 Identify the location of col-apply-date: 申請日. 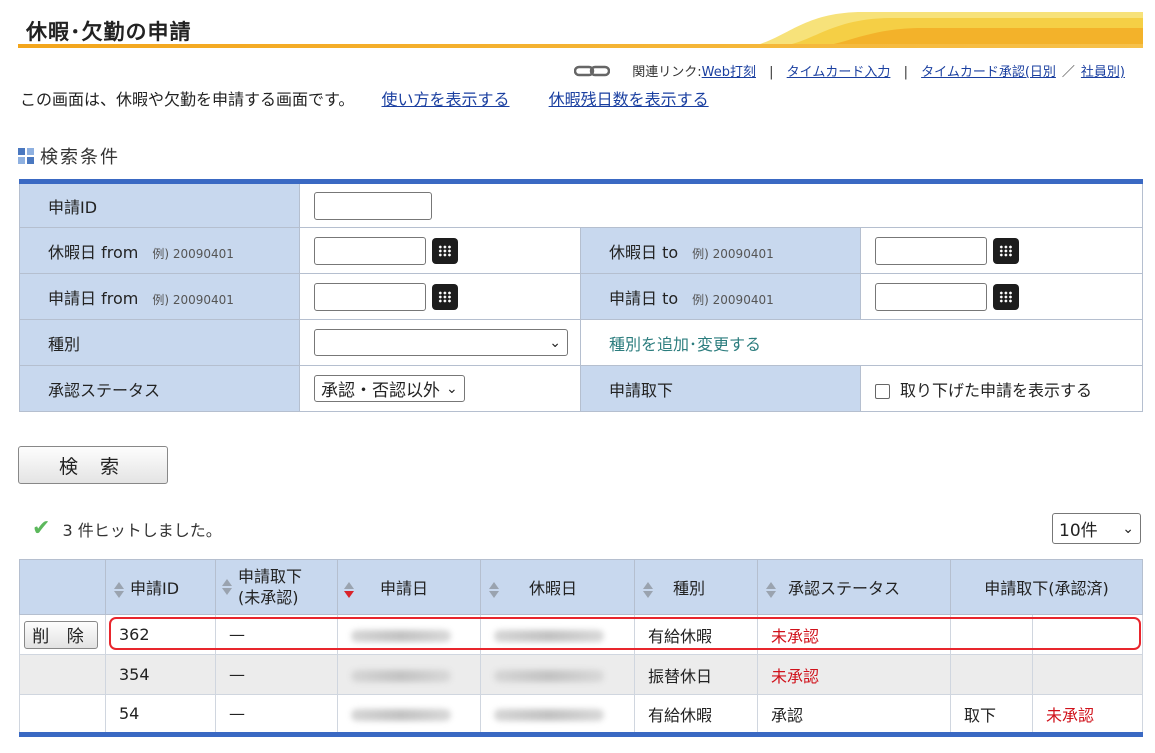
(409, 587).